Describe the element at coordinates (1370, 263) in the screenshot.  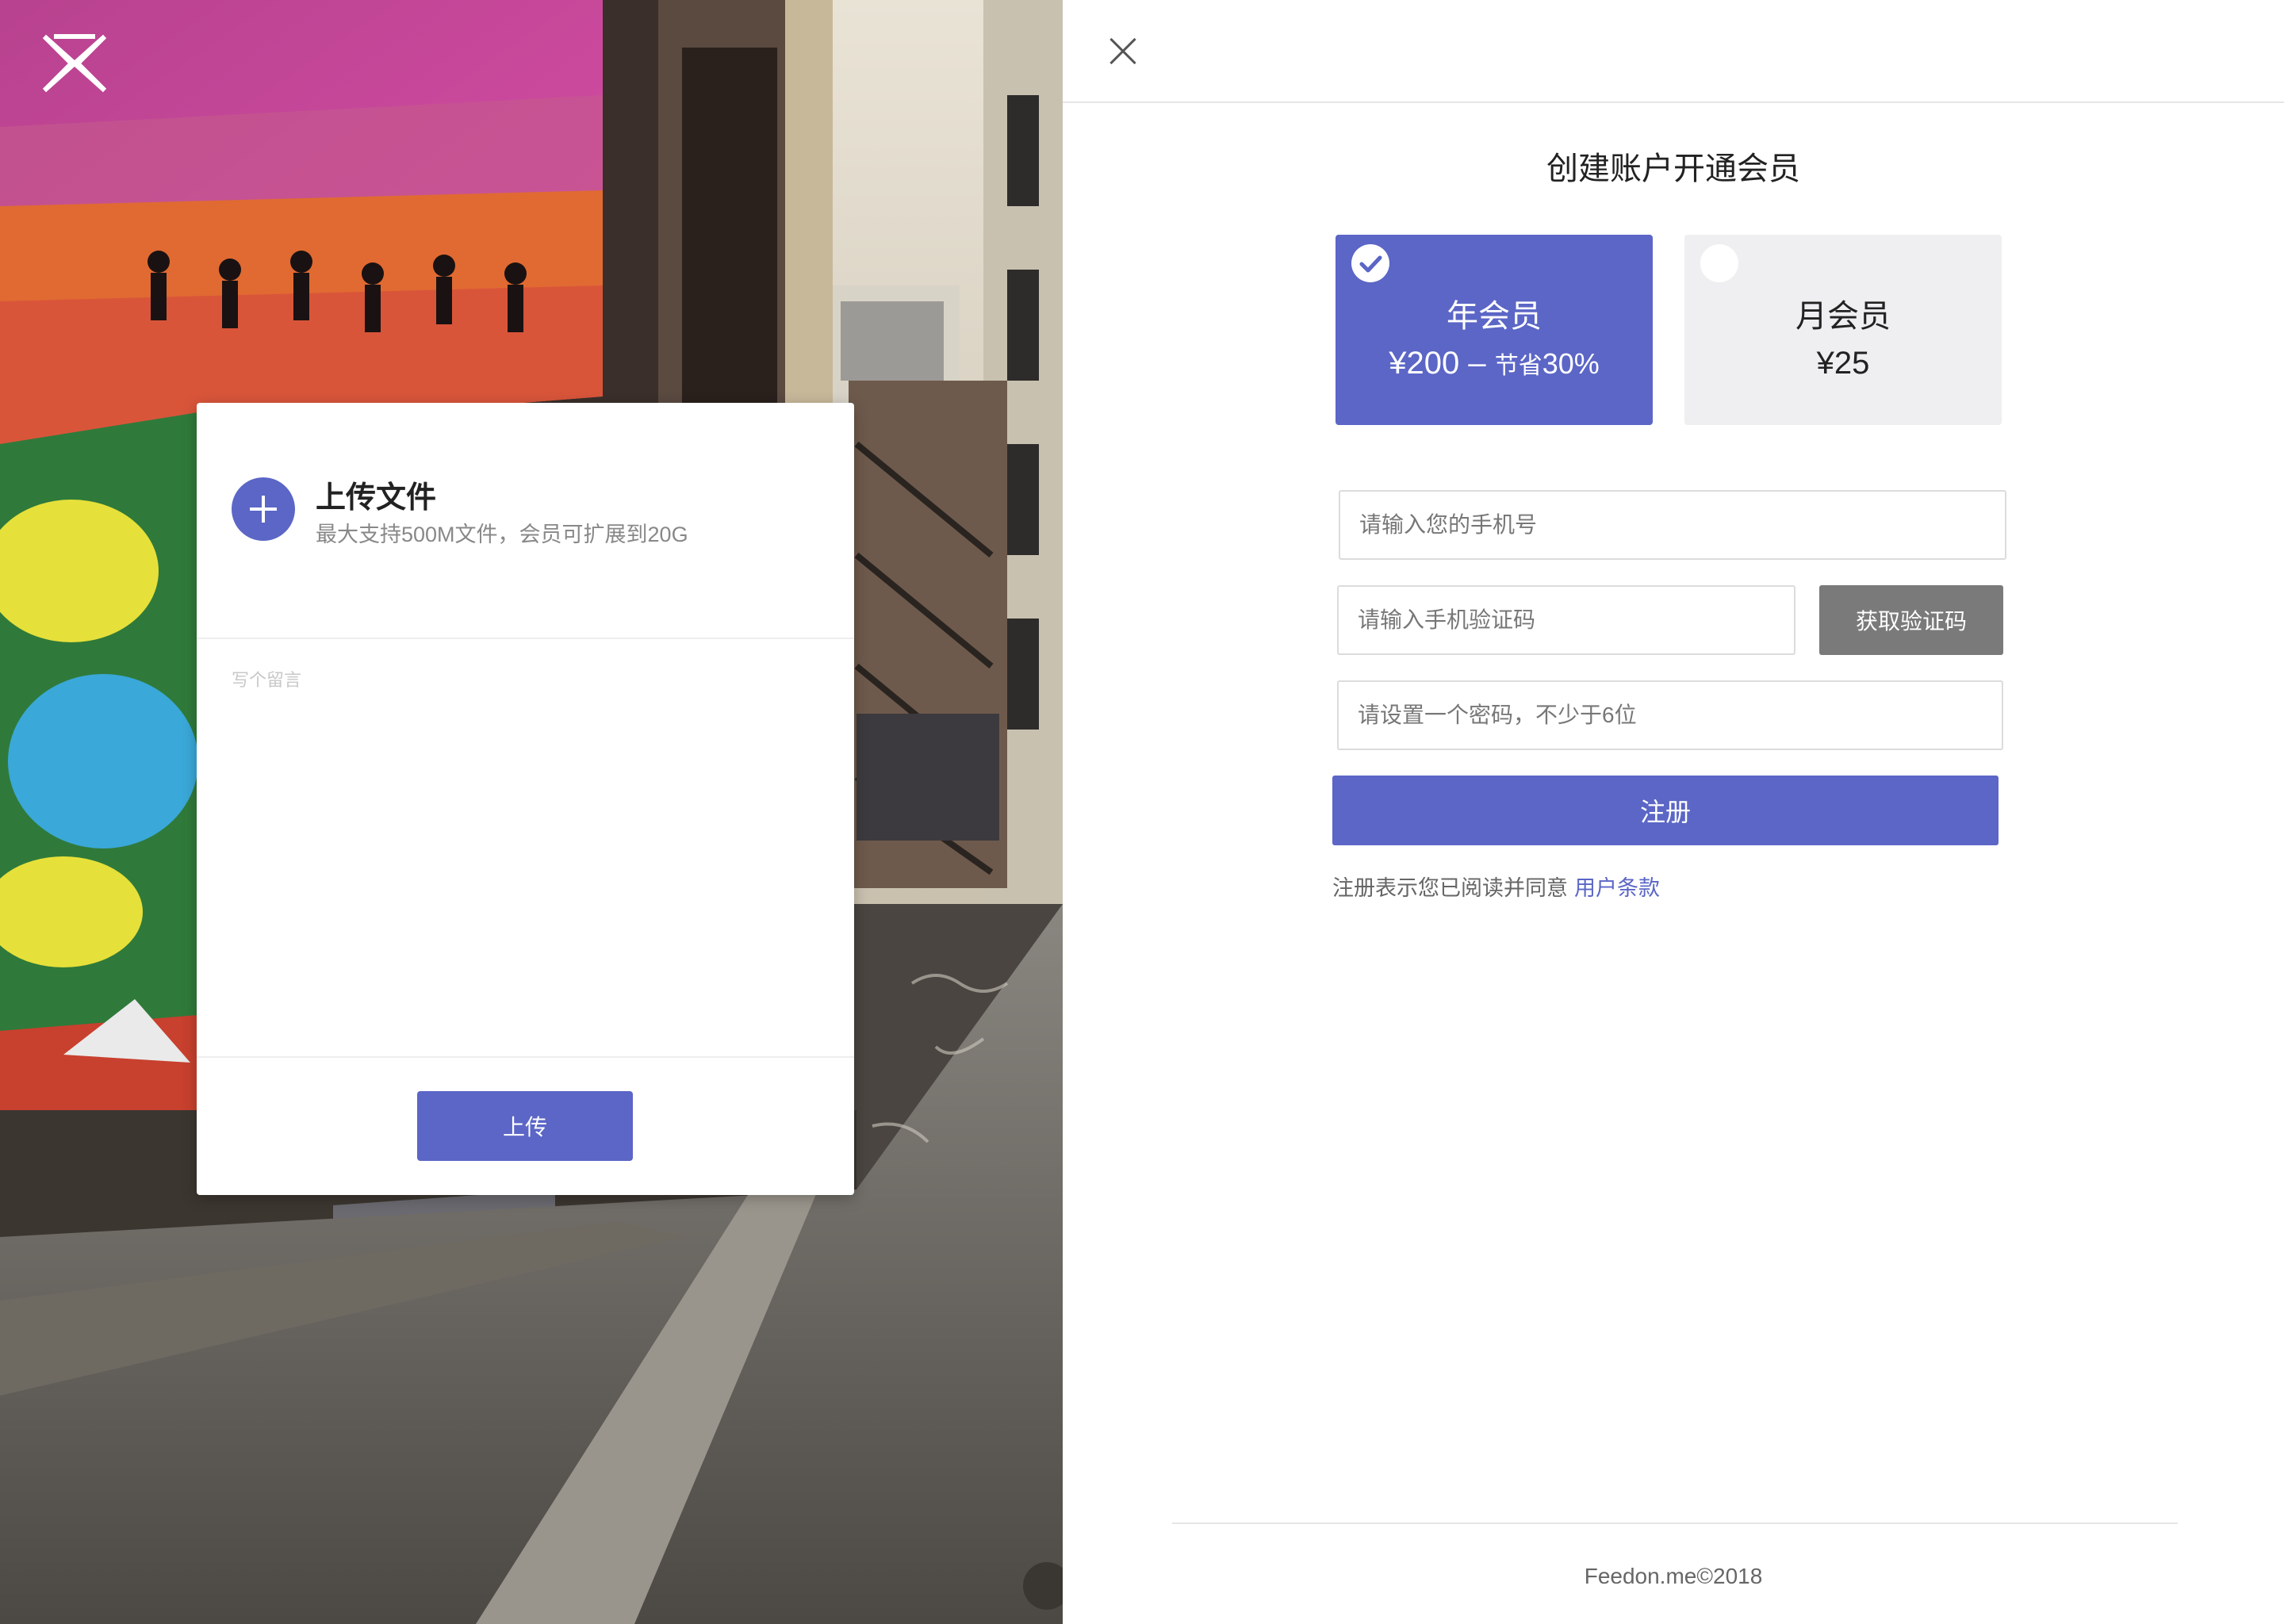
I see `check-circle-icon` at that location.